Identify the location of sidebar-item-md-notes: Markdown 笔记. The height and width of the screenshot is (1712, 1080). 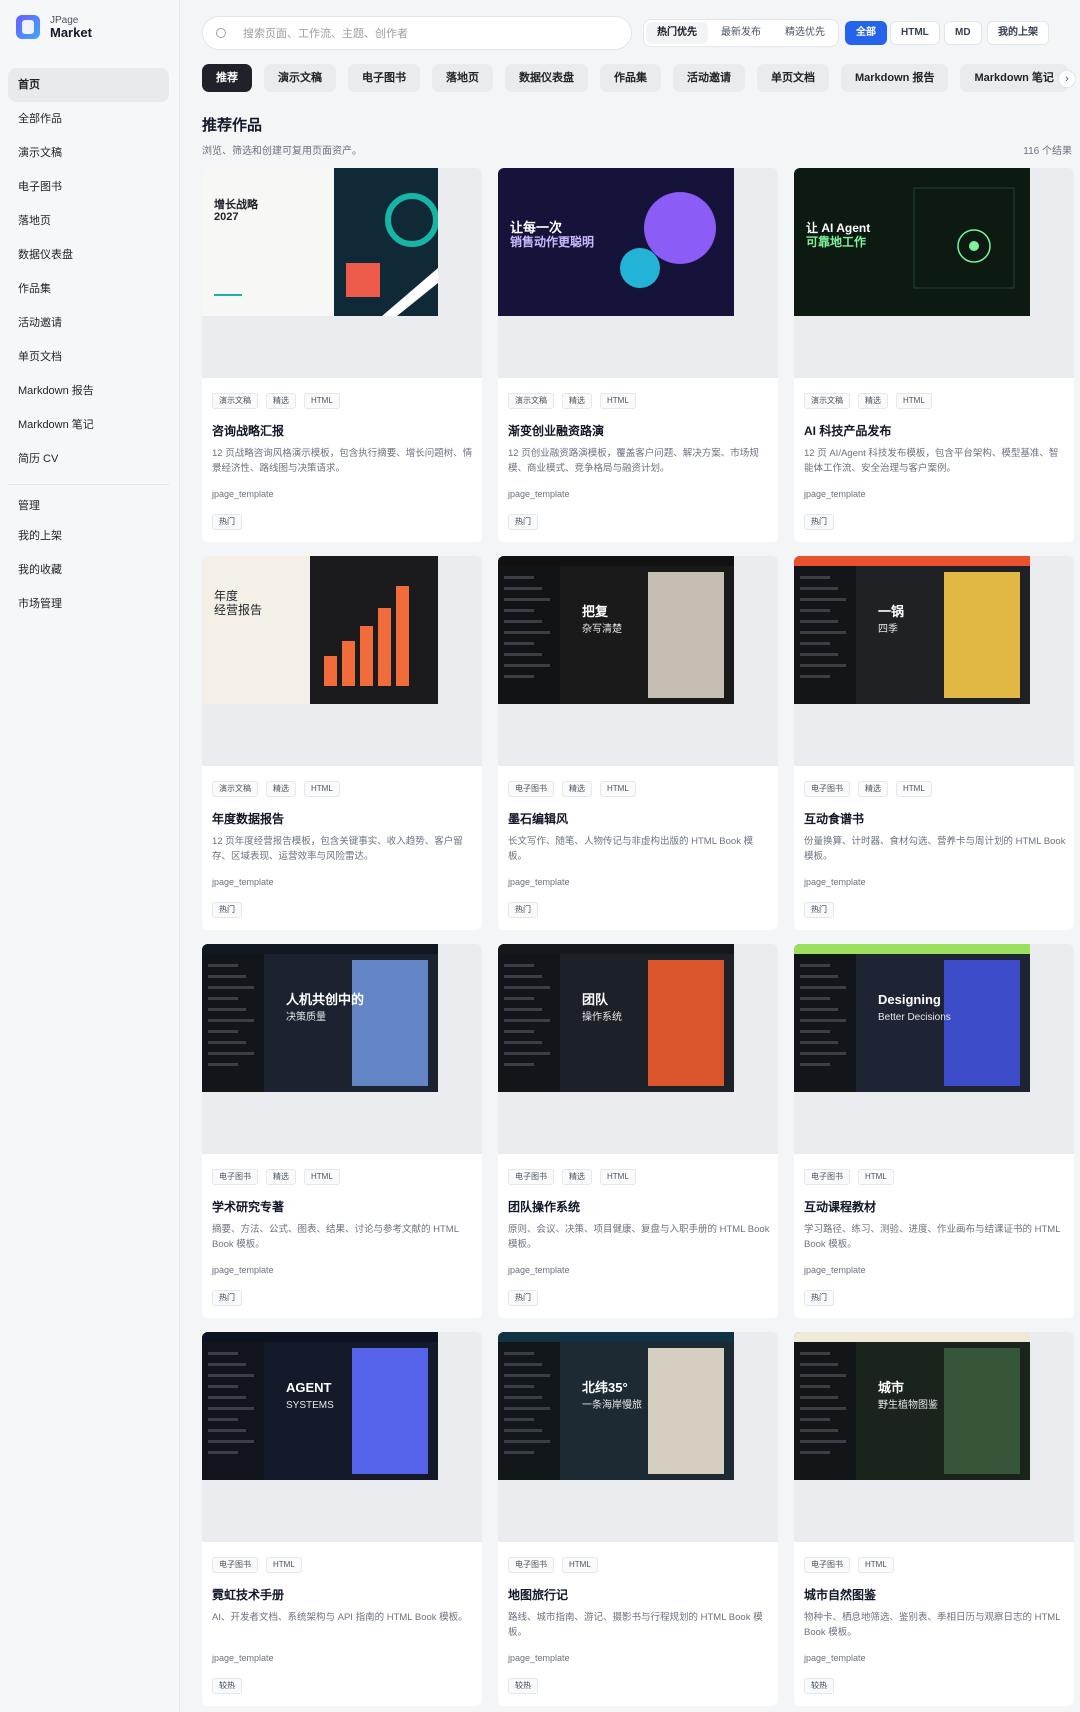
(88, 425).